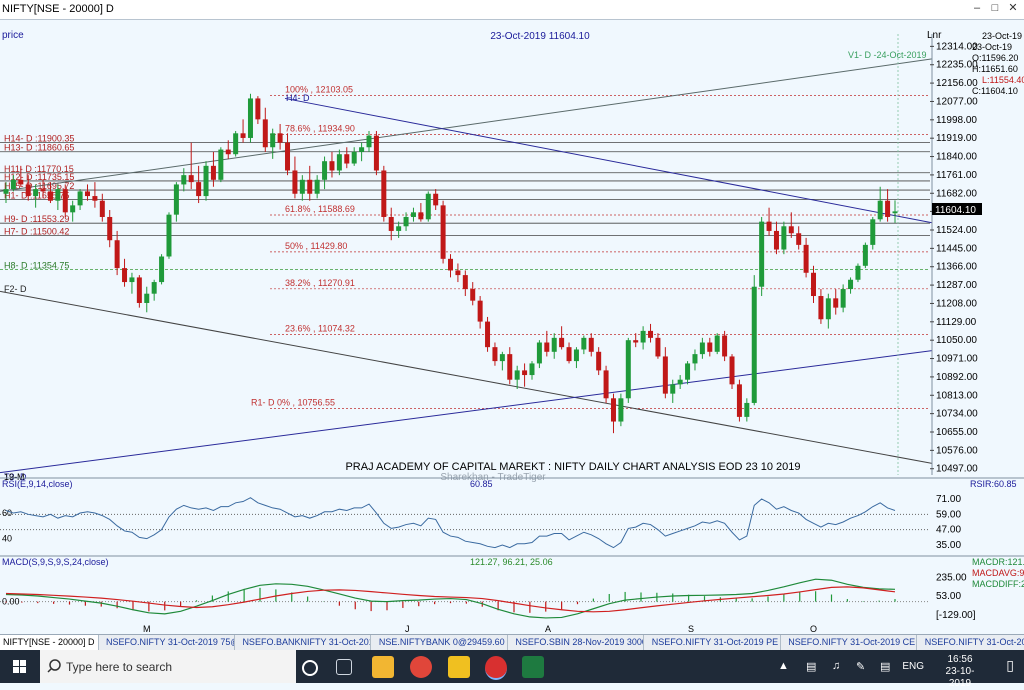  I want to click on tab-nifty-chart: NIFTY[NSE - 20000] D, so click(49, 642).